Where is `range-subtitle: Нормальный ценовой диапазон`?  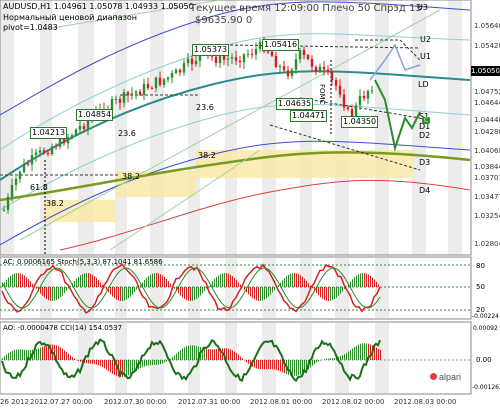 range-subtitle: Нормальный ценовой диапазон is located at coordinates (70, 17).